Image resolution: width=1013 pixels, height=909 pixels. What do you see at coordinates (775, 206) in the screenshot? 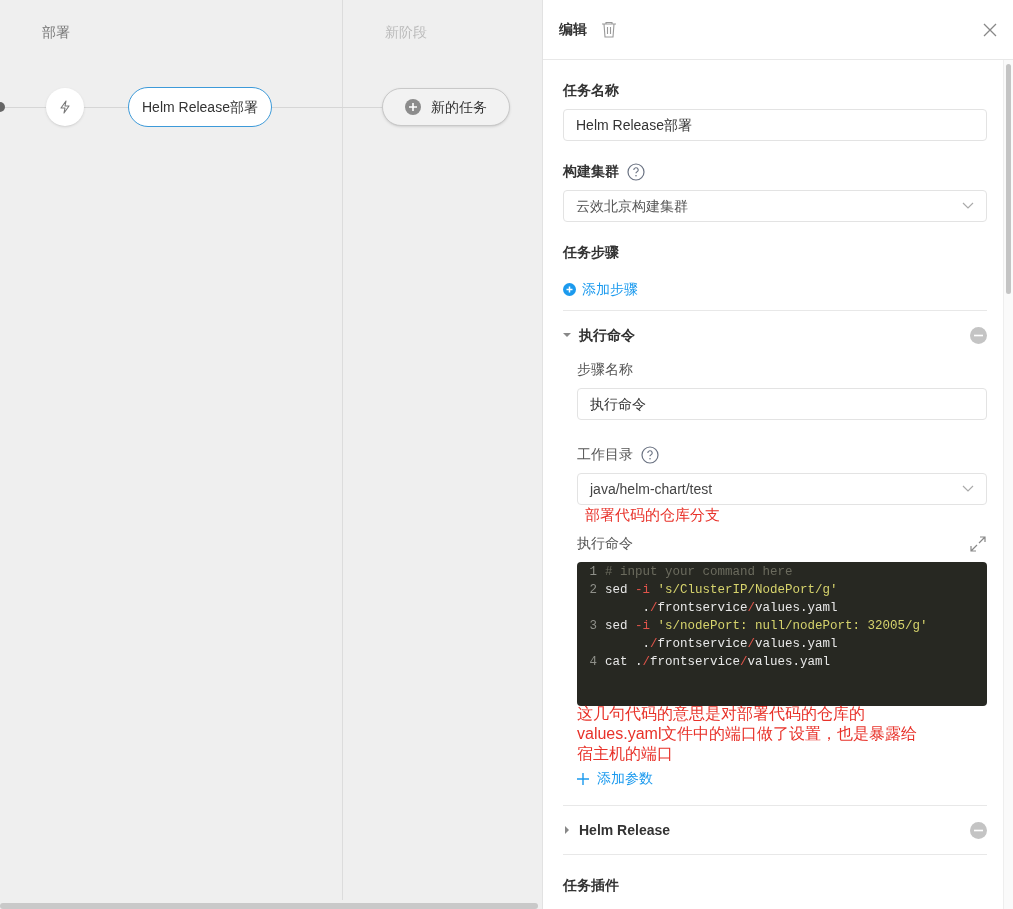
I see `select-field: 云效北京构建集群` at bounding box center [775, 206].